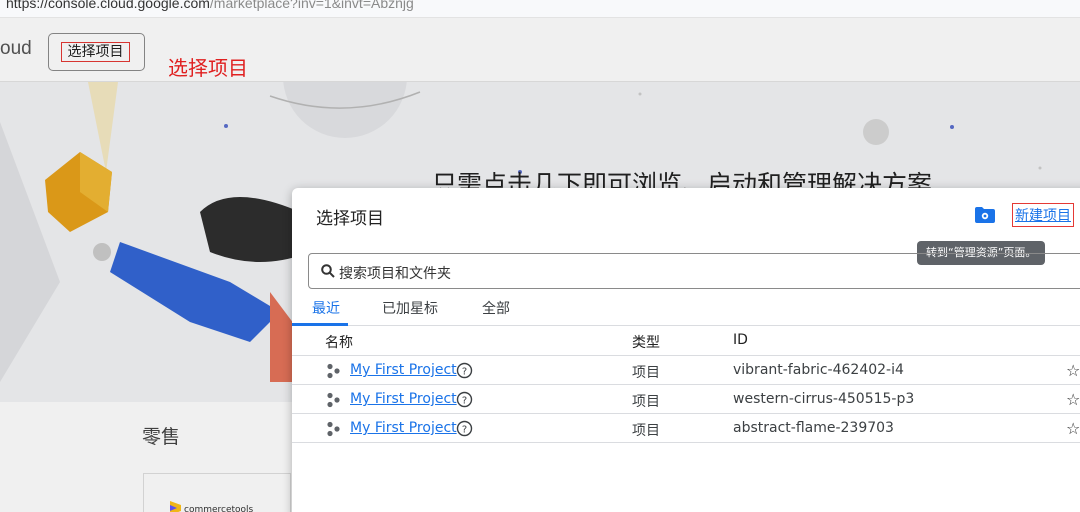 This screenshot has width=1080, height=512. I want to click on rock-shape, so click(30, 252).